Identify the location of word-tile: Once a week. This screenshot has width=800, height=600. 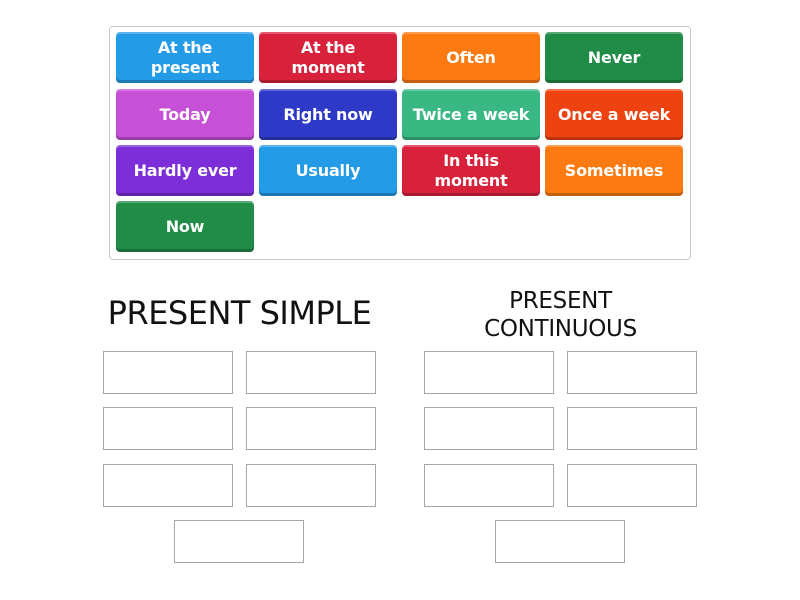
(614, 114).